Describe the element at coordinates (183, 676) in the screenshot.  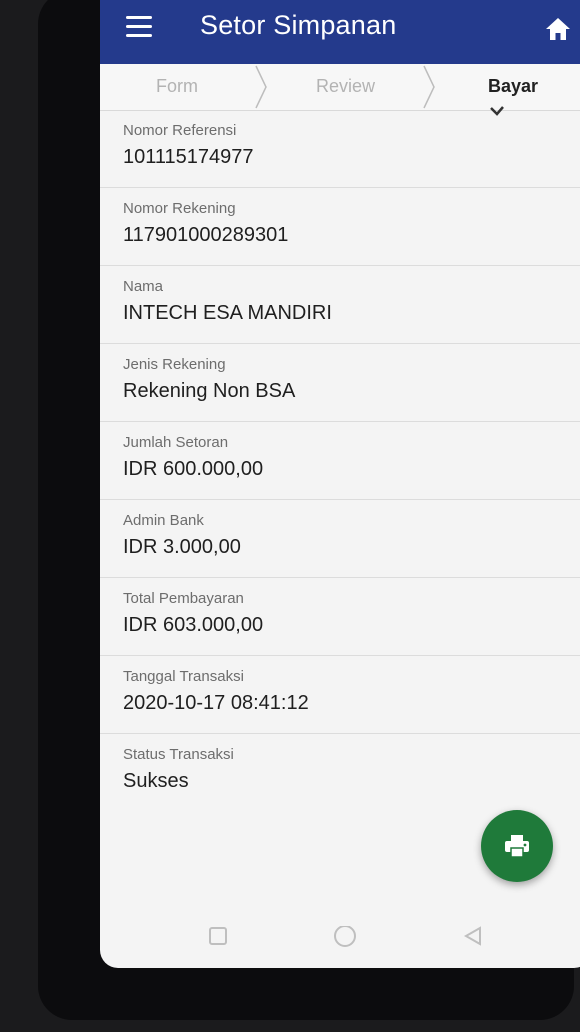
I see `detail-label: Tanggal Transaksi` at that location.